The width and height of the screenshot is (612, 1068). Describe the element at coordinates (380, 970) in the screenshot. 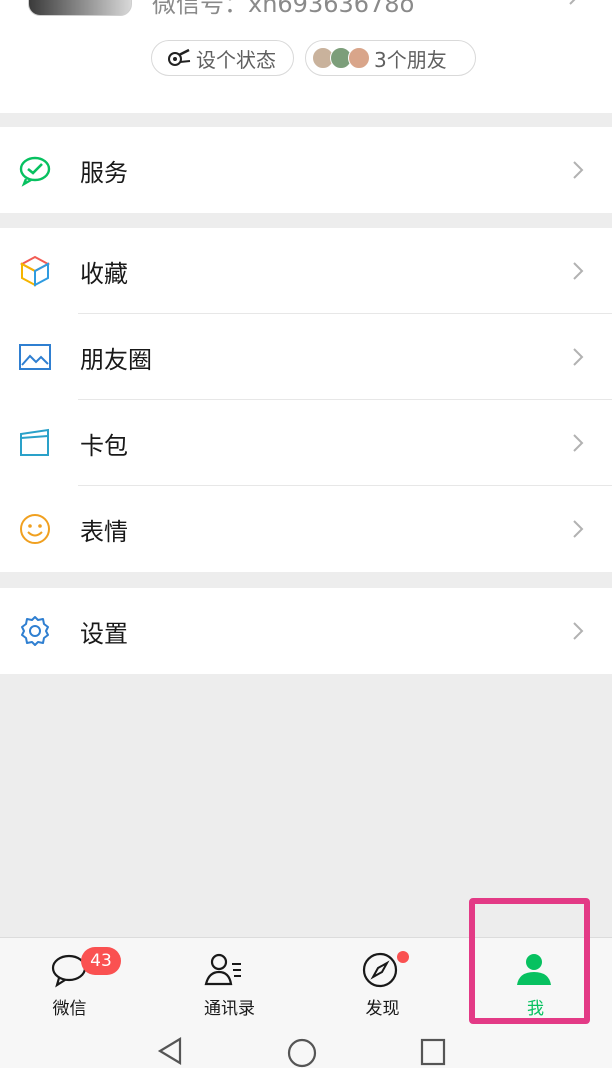

I see `compass-icon` at that location.